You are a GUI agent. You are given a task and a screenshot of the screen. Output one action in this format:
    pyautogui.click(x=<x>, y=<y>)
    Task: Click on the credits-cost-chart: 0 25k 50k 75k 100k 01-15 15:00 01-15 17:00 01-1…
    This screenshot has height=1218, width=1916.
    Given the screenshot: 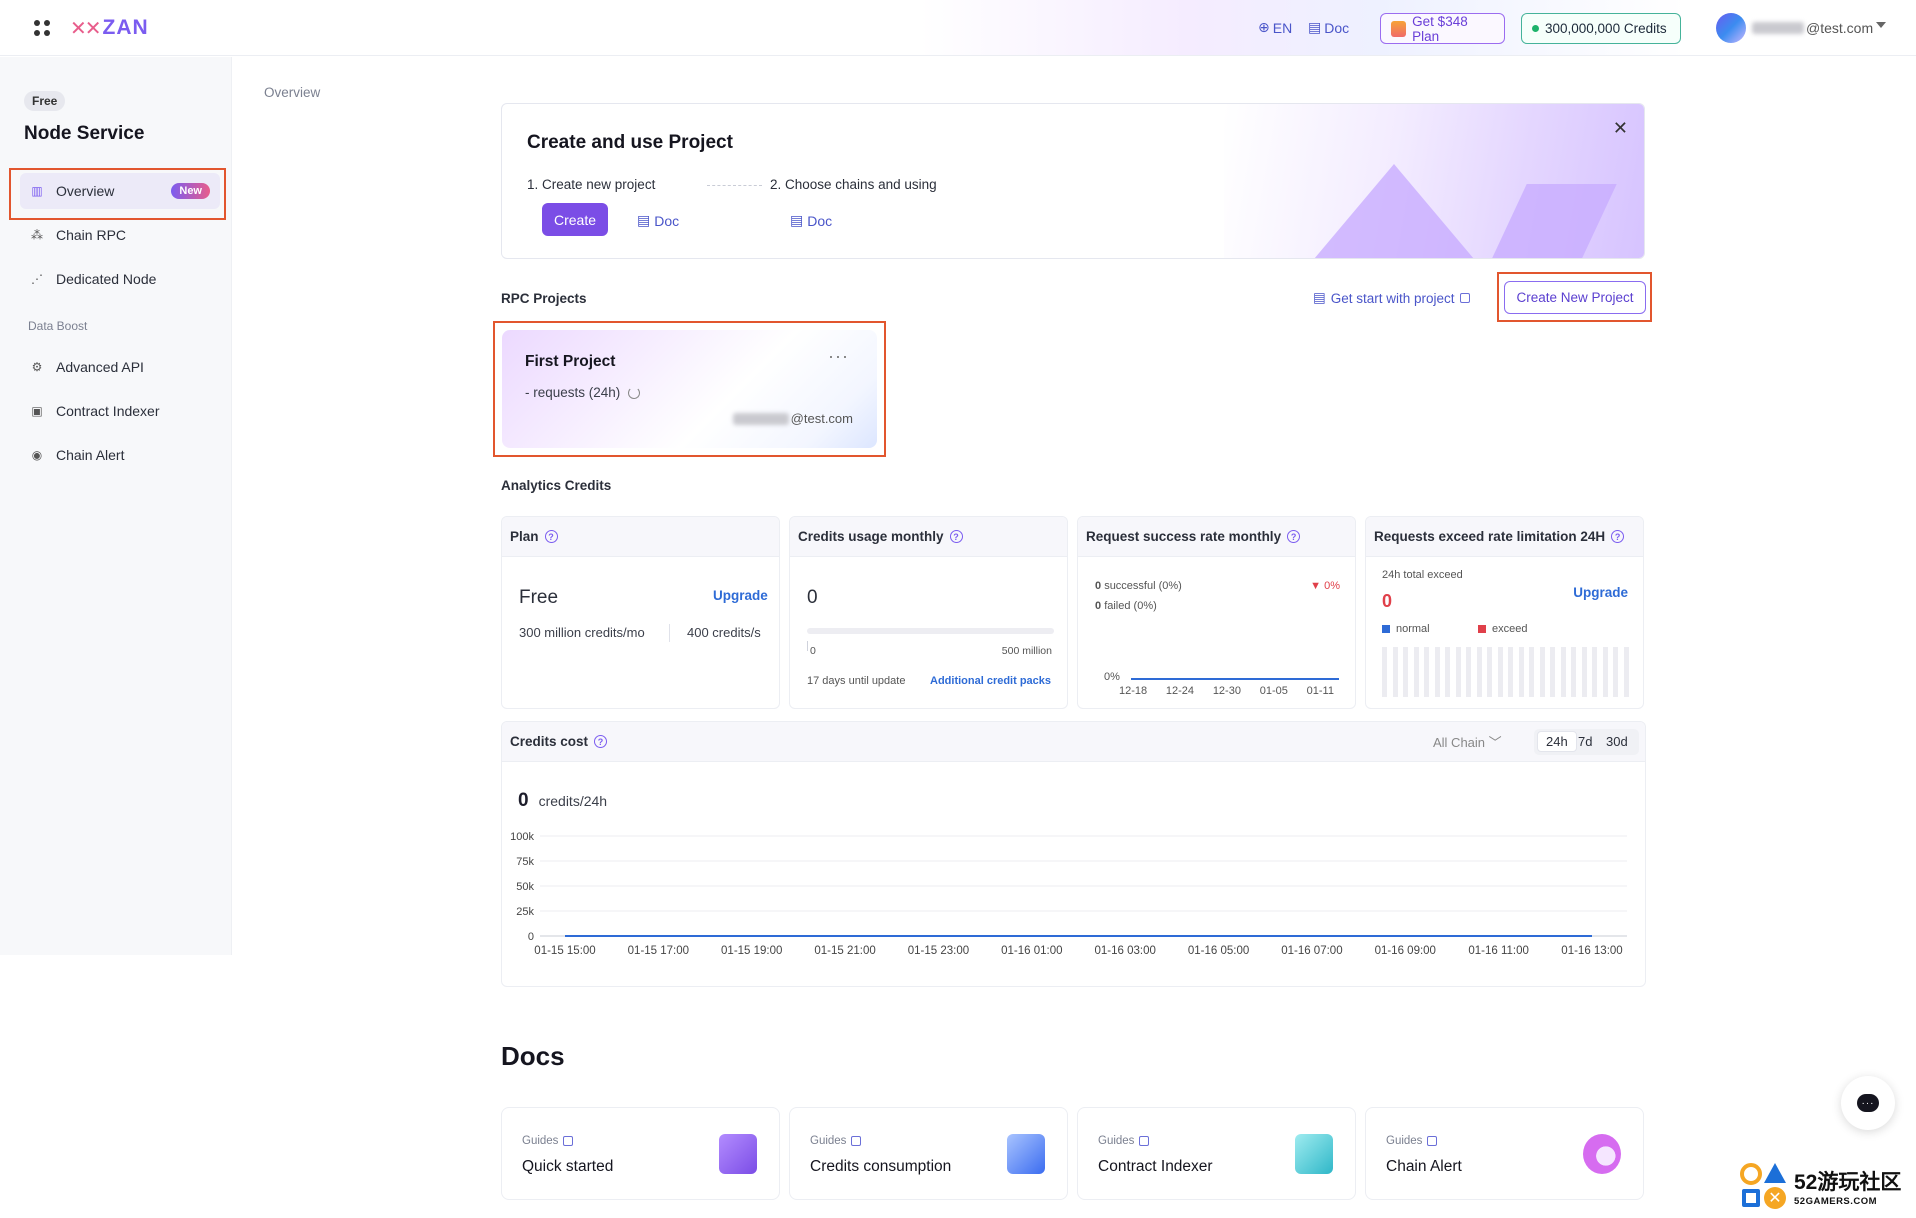 What is the action you would take?
    pyautogui.click(x=1068, y=894)
    